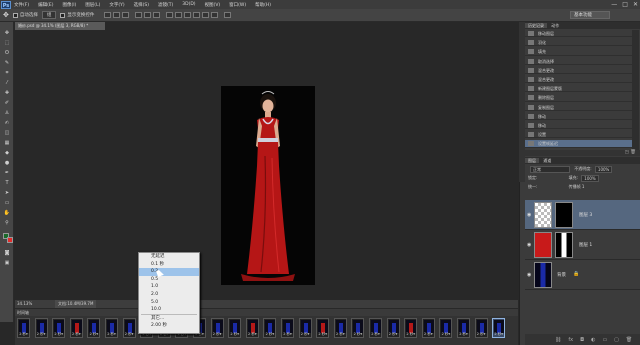 The width and height of the screenshot is (640, 345). What do you see at coordinates (263, 5) in the screenshot?
I see `menu-help: 帮助(H)` at bounding box center [263, 5].